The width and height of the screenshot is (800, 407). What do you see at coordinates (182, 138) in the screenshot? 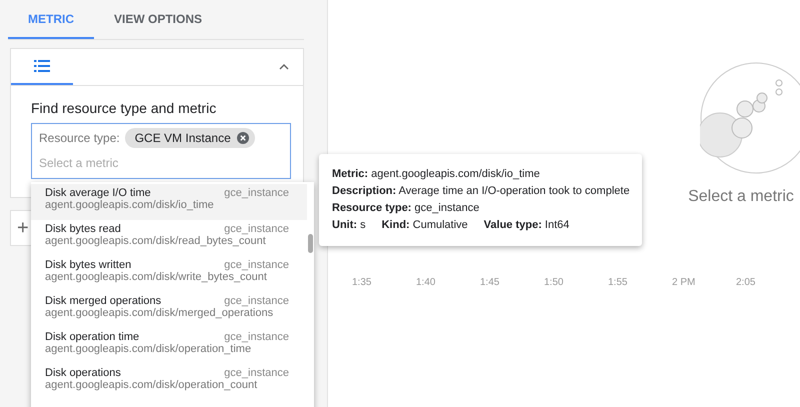
I see `chip-label: GCE VM Instance` at bounding box center [182, 138].